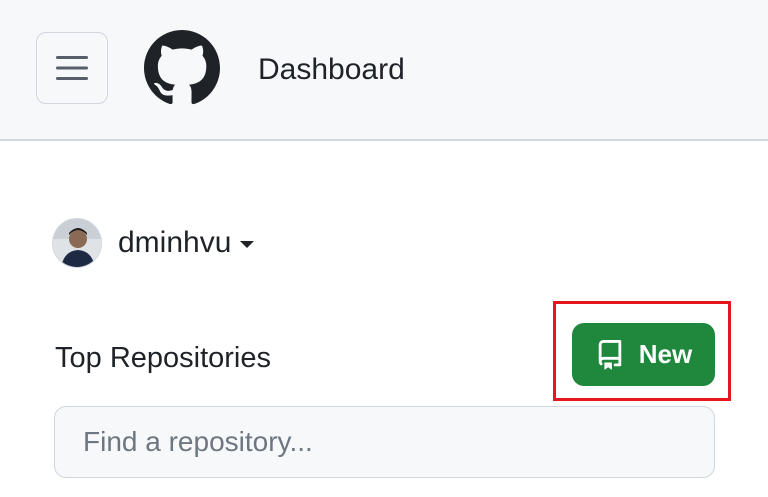  Describe the element at coordinates (384, 442) in the screenshot. I see `repository-search-input` at that location.